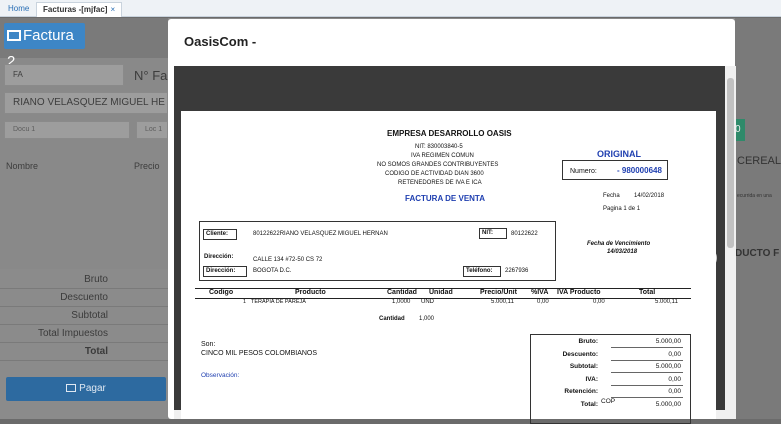 This screenshot has height=424, width=781. Describe the element at coordinates (84, 334) in the screenshot. I see `total-row-impuestos: Total Impuestos` at that location.